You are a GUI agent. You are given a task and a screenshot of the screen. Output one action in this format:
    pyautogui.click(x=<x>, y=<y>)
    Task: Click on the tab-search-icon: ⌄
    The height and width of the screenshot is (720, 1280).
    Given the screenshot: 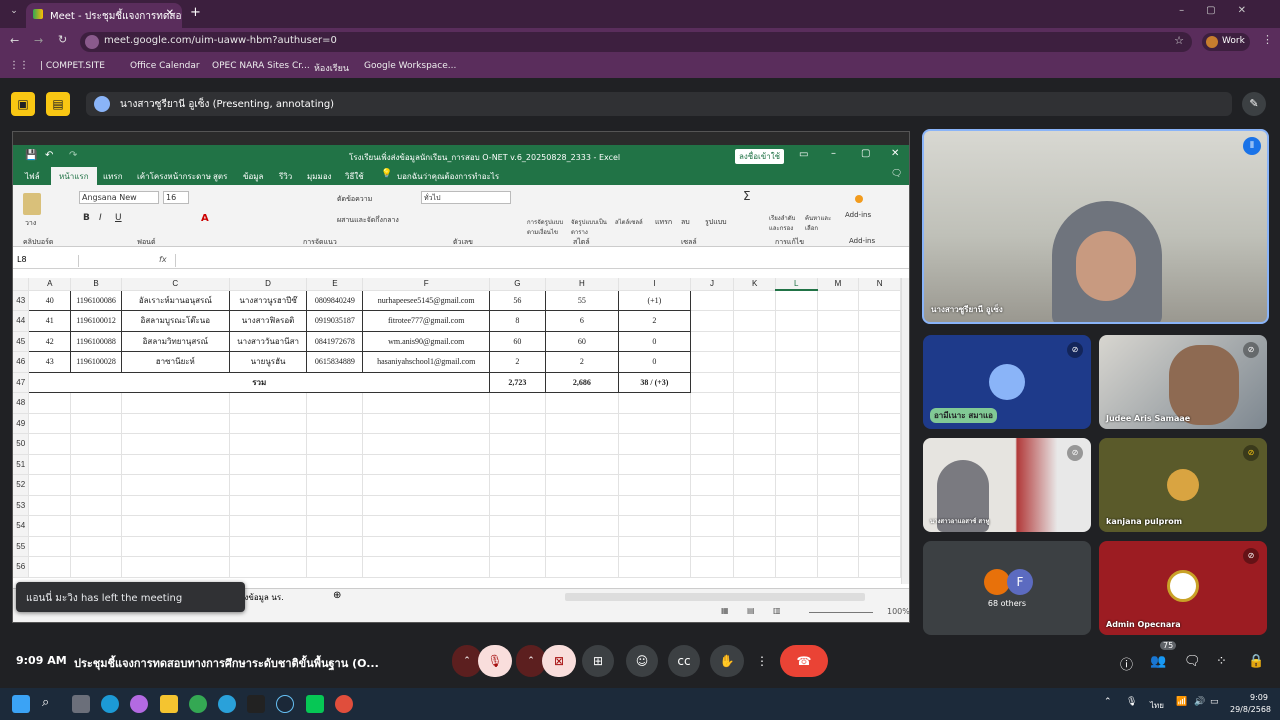 What is the action you would take?
    pyautogui.click(x=14, y=14)
    